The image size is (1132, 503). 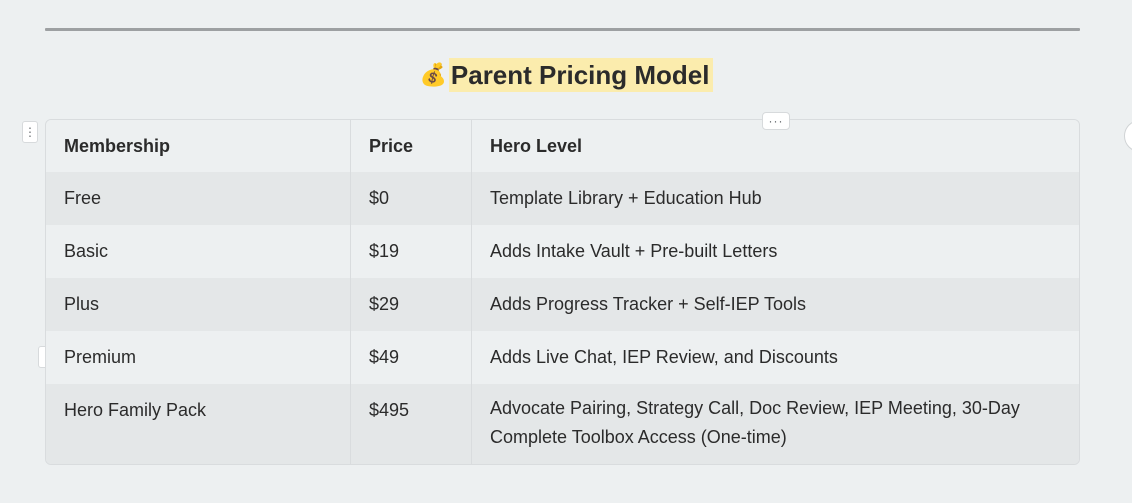 I want to click on money-bag-icon: 💰, so click(x=433, y=74).